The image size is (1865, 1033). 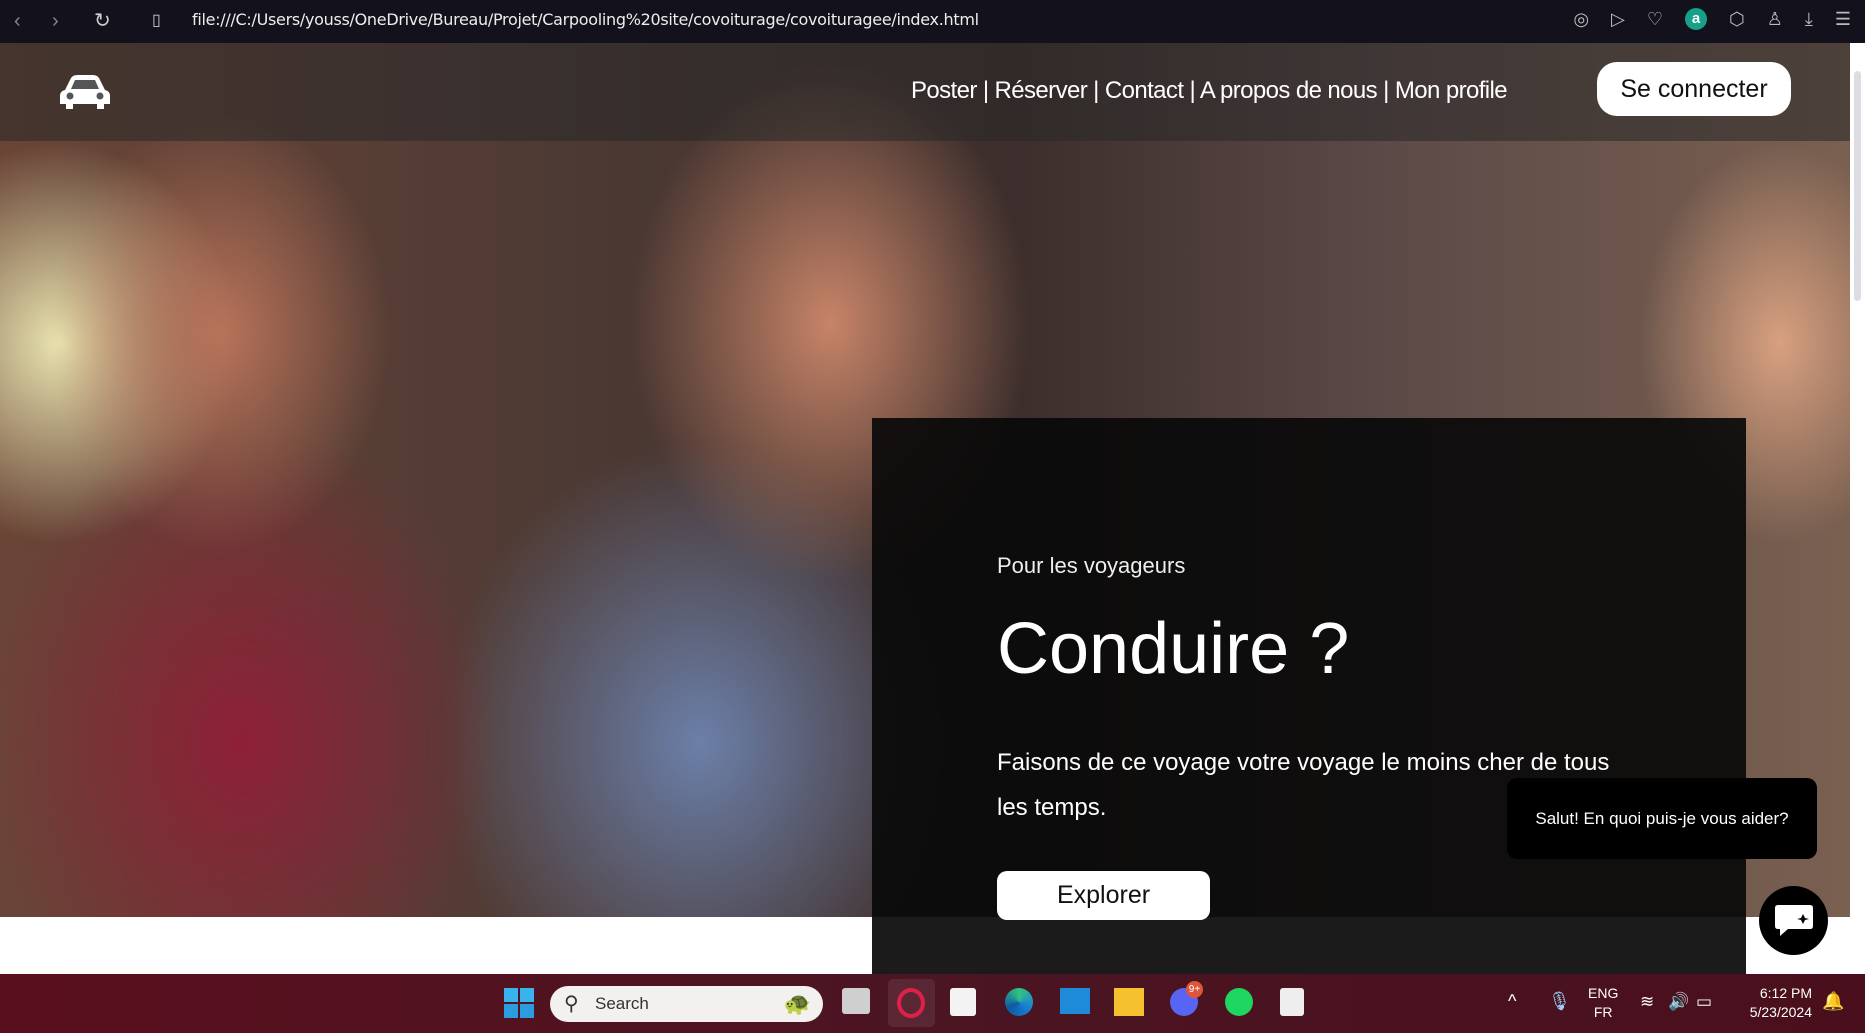 What do you see at coordinates (1581, 19) in the screenshot?
I see `camera-icon: ◎` at bounding box center [1581, 19].